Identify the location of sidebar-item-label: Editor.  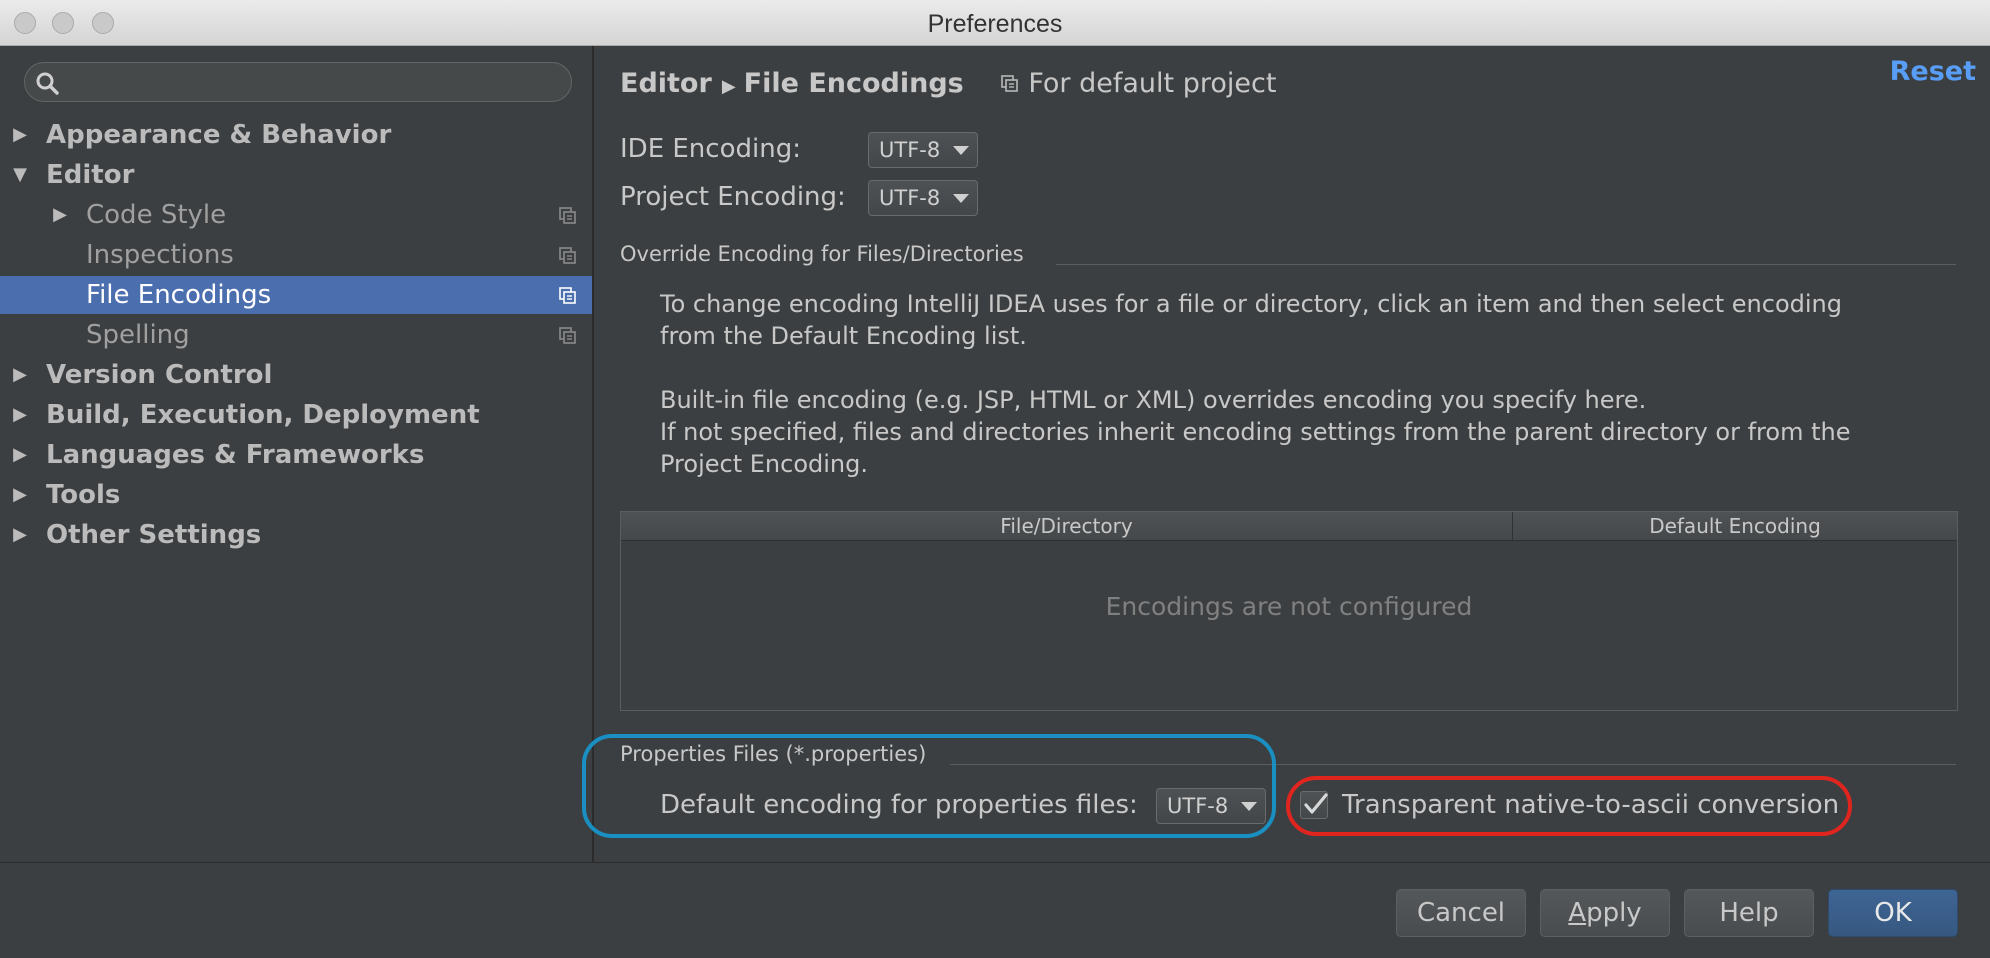
(90, 175).